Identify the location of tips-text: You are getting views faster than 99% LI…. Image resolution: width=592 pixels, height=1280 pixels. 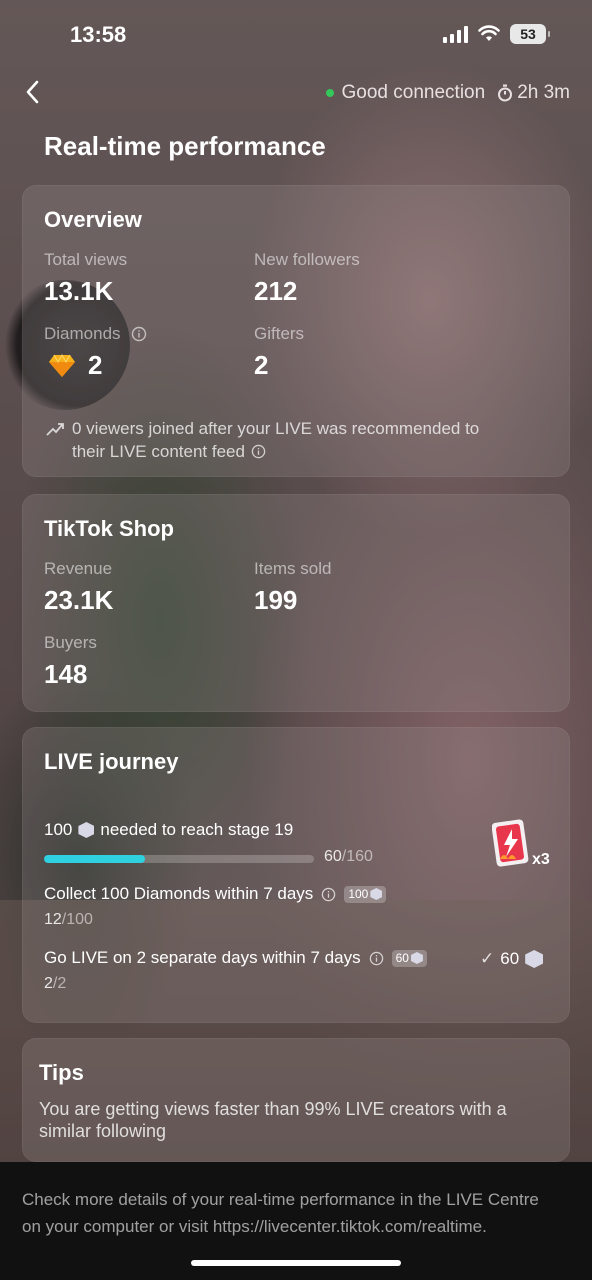
(273, 1120).